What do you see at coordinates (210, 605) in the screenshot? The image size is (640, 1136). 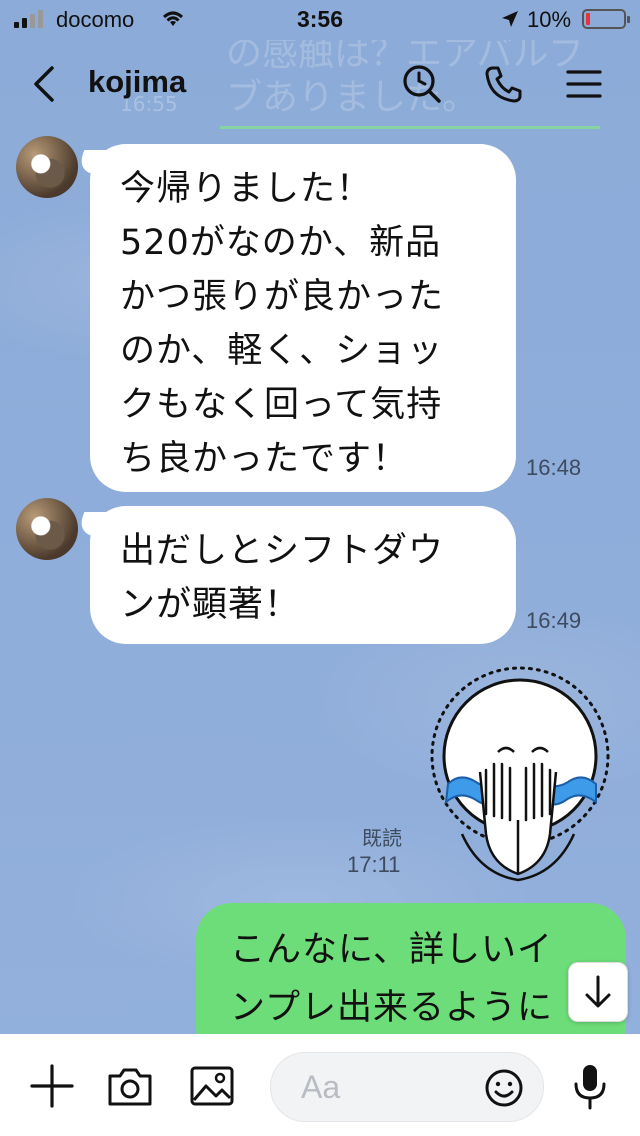 I see `message-line: ンが顕著！` at bounding box center [210, 605].